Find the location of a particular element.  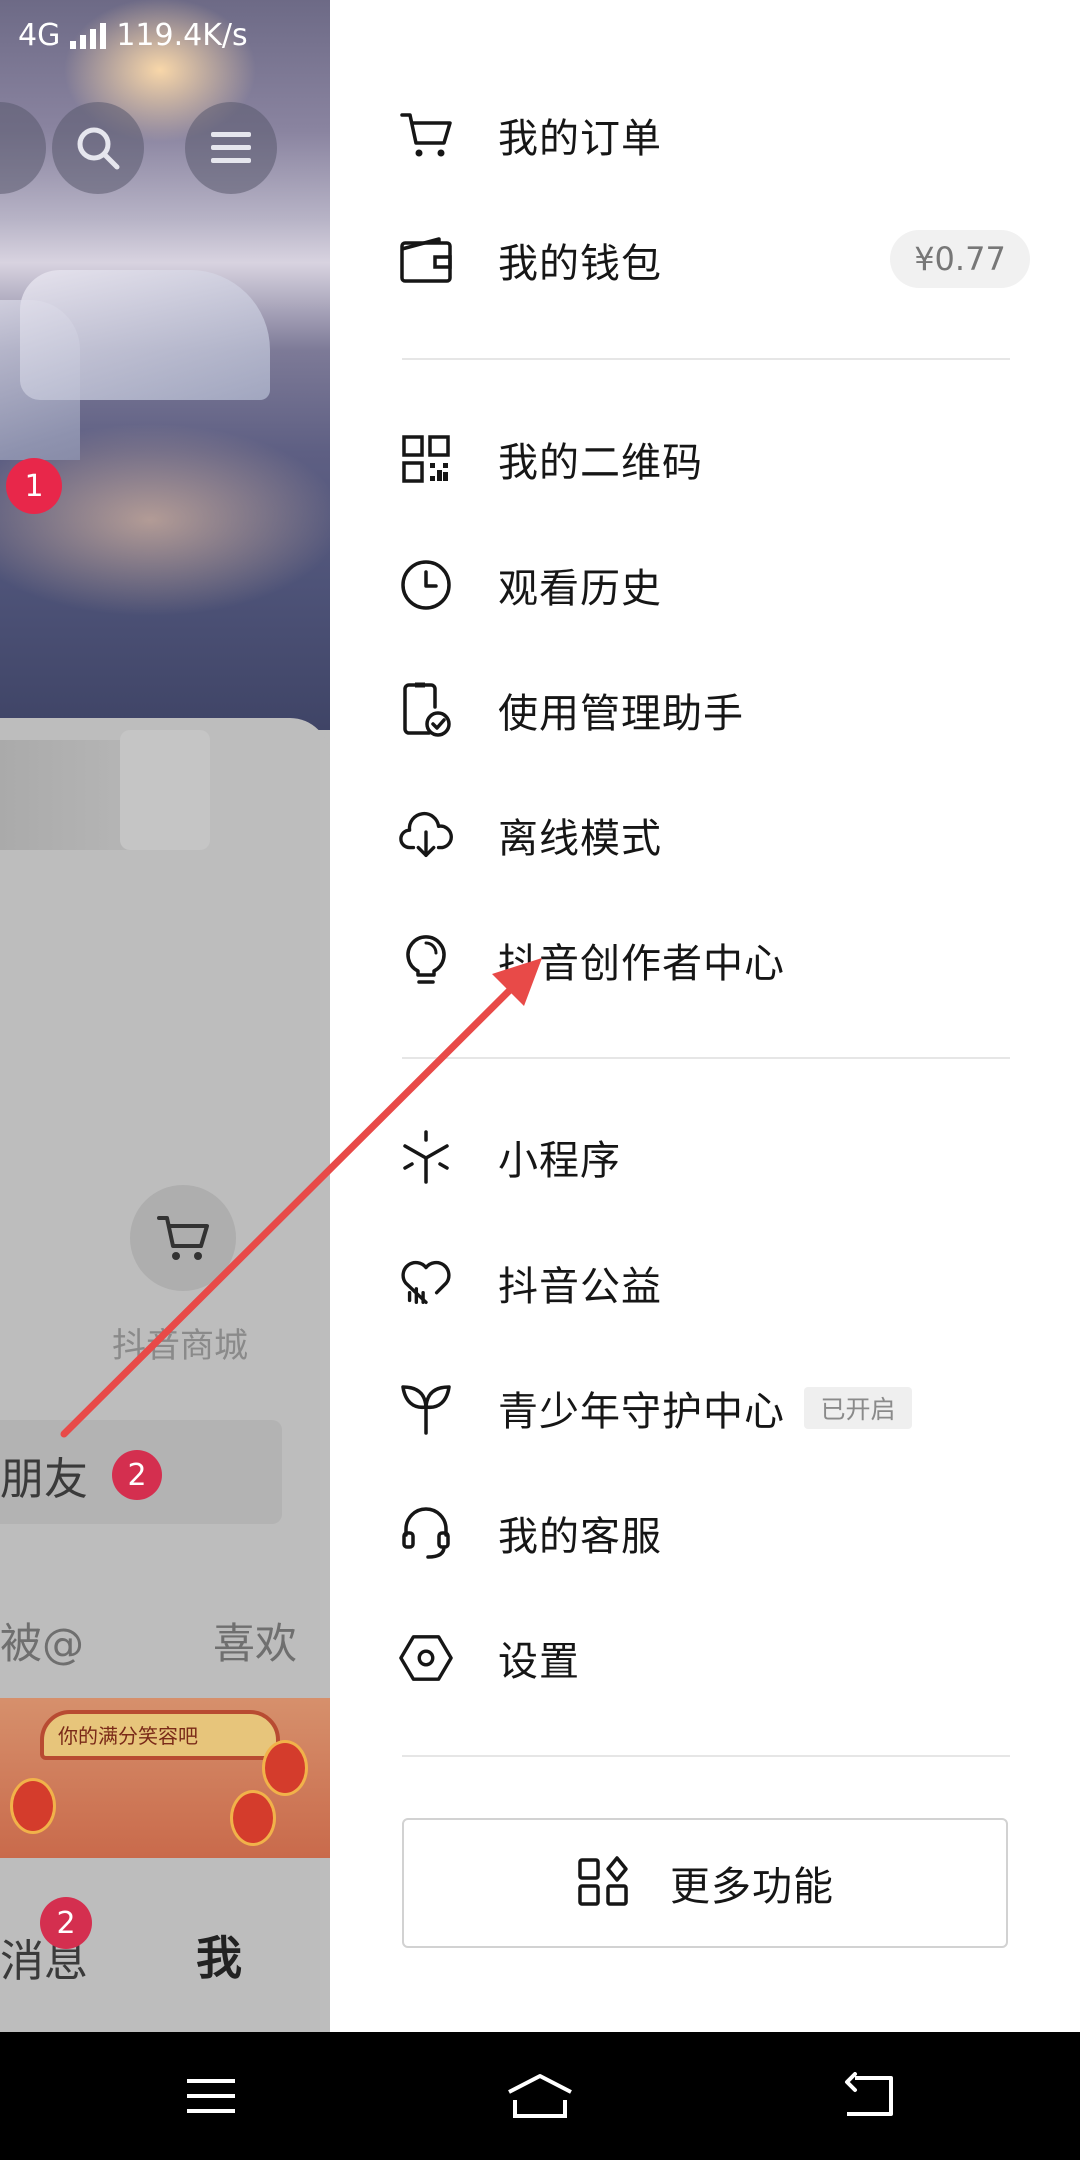

phone-check-icon is located at coordinates (426, 710).